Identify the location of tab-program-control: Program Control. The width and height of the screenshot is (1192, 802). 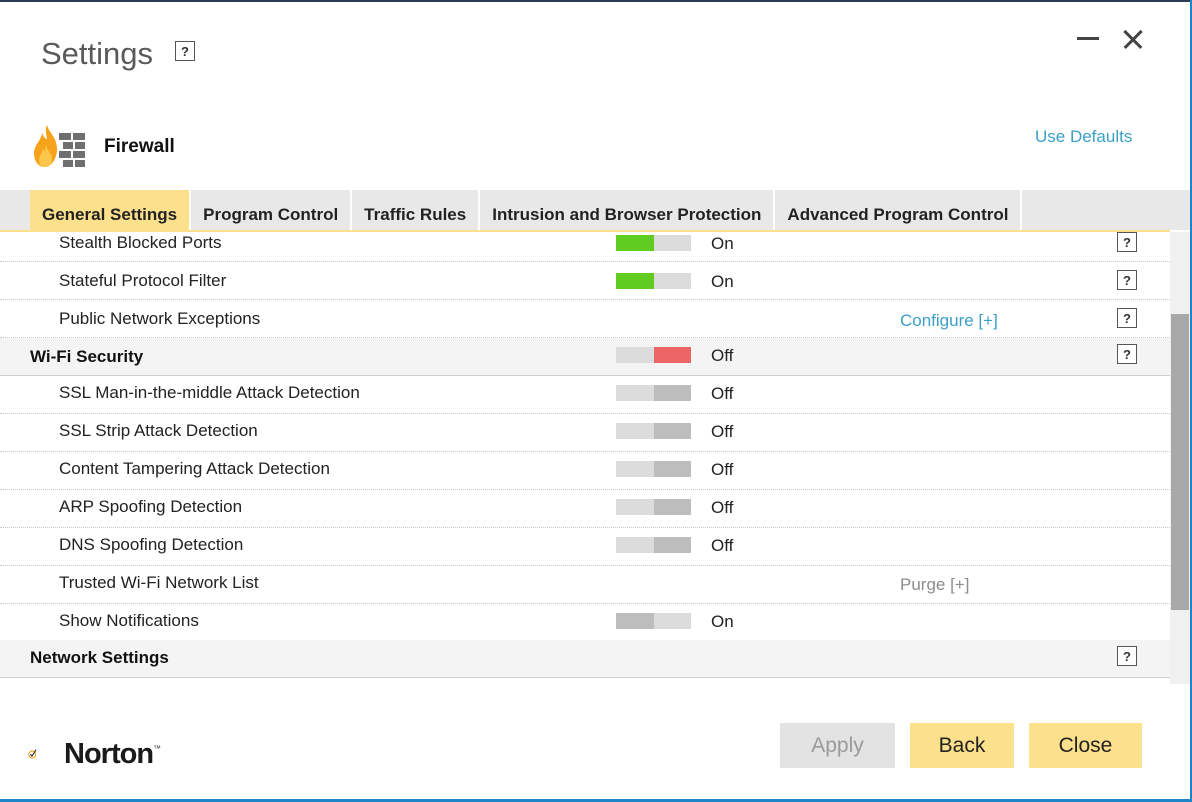
(272, 210).